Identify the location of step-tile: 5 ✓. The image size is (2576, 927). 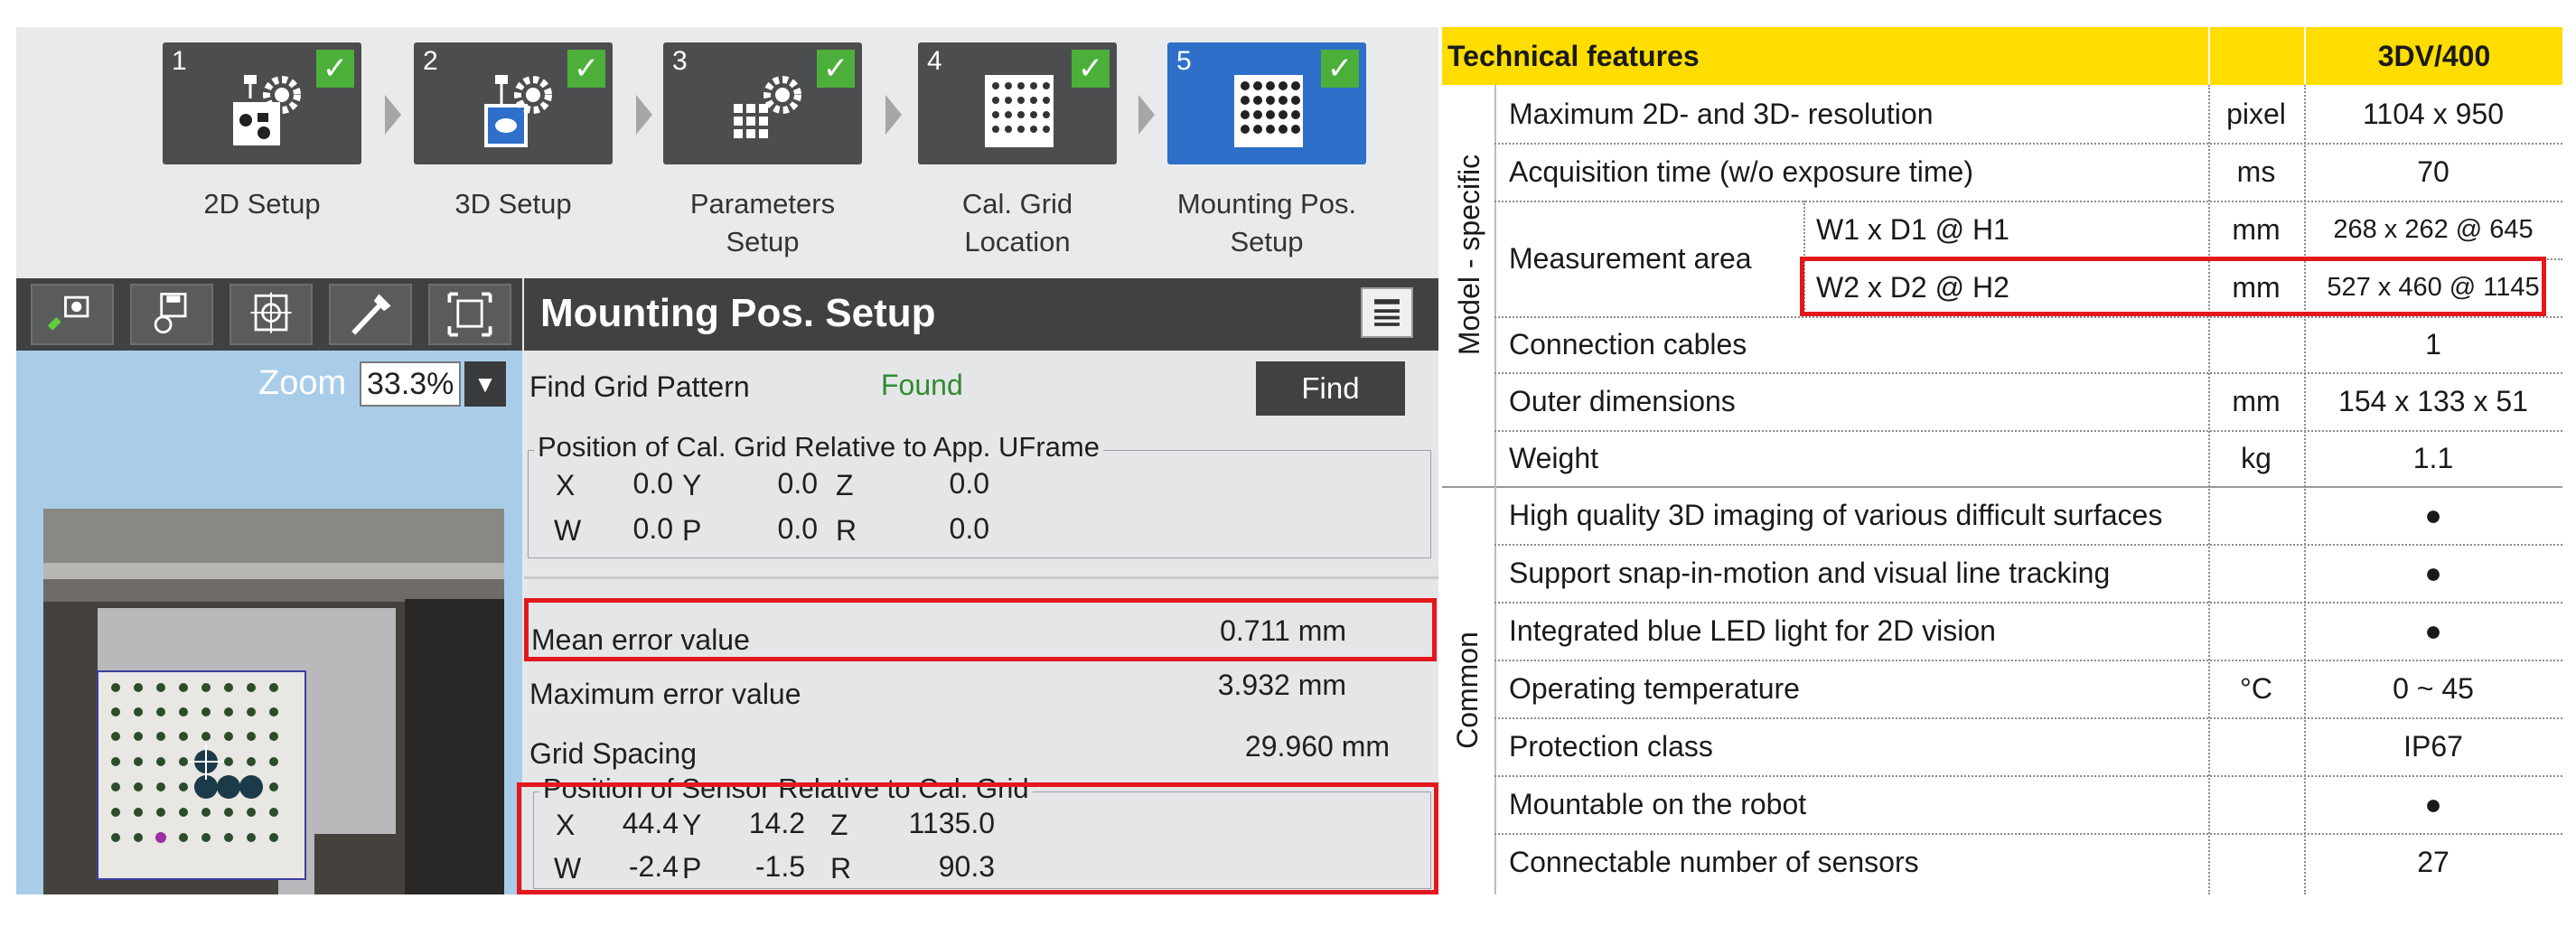
(1266, 103).